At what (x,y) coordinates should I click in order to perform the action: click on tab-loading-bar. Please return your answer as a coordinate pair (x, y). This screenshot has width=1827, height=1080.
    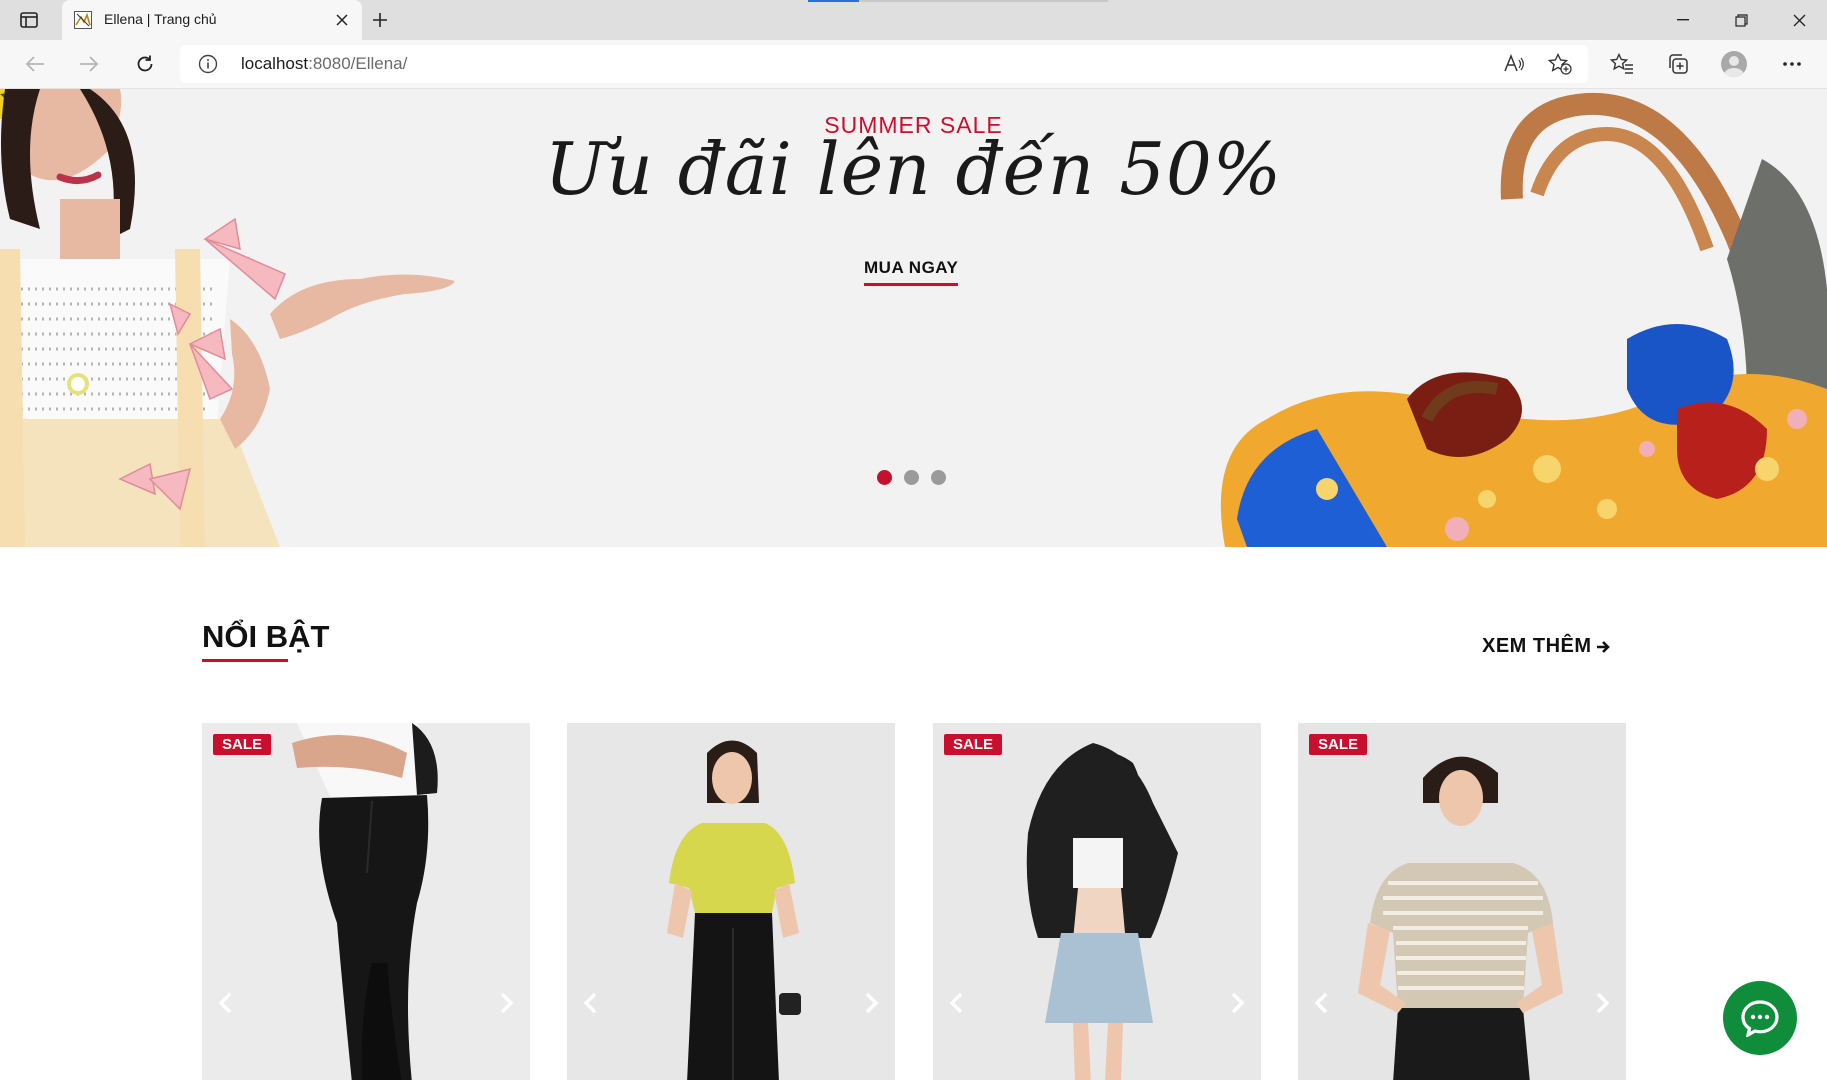
    Looking at the image, I should click on (958, 1).